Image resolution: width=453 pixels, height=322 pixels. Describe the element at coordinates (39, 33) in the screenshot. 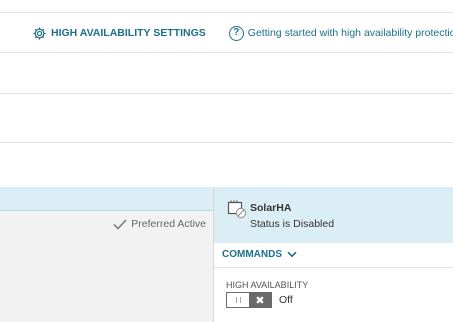

I see `gear-icon` at that location.